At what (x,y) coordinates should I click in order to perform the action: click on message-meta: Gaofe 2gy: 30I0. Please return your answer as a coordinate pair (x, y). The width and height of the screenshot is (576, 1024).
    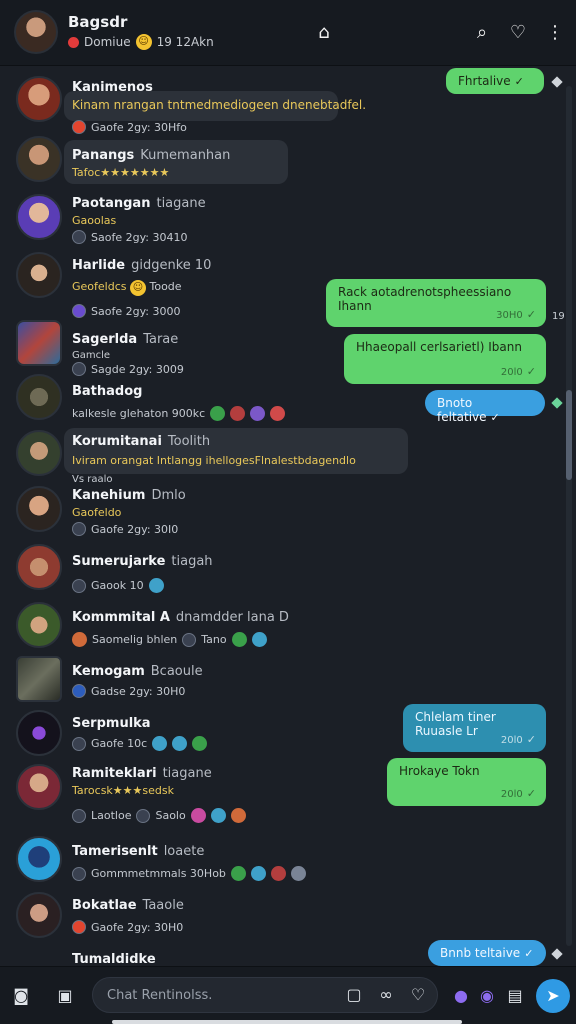
    Looking at the image, I should click on (125, 529).